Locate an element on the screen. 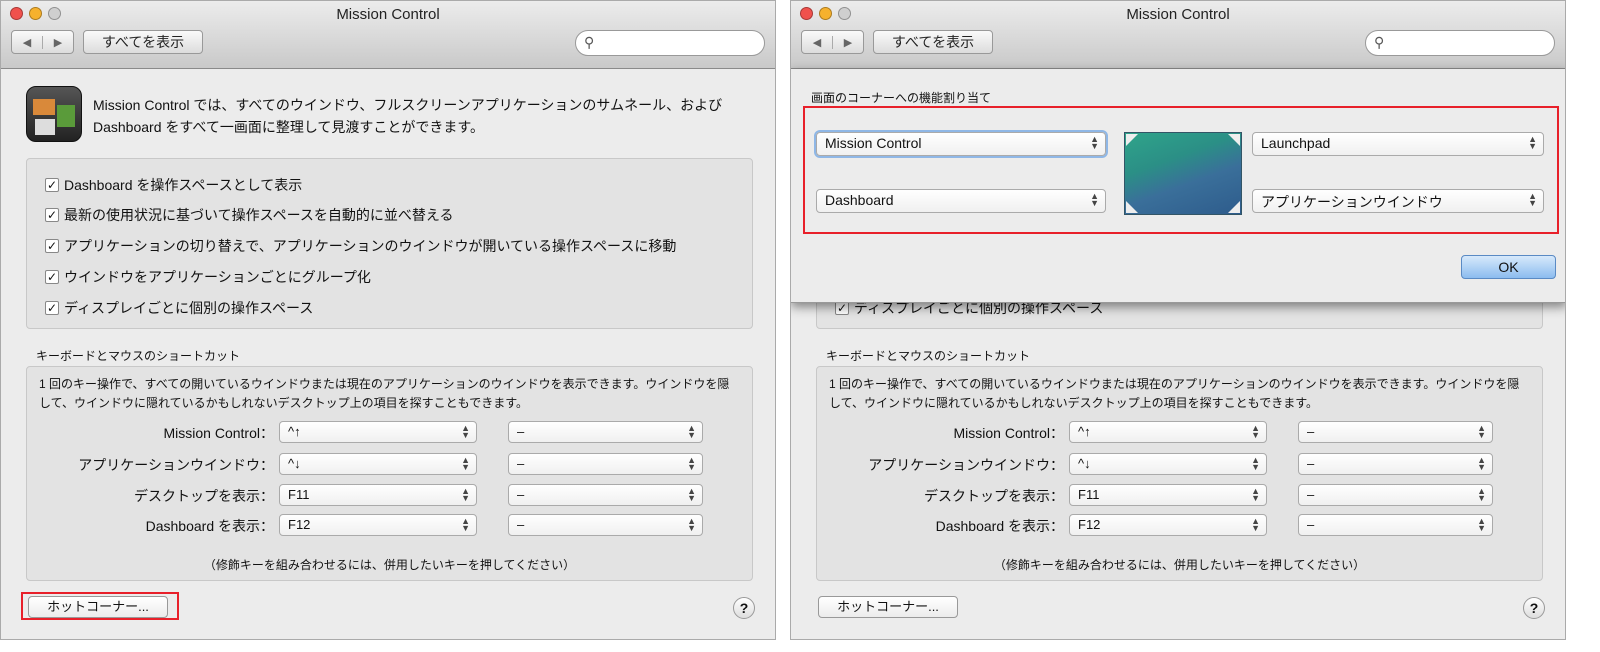  option-dashboard-space: ✓ Dashboard を操作スペースとして表示 is located at coordinates (173, 185).